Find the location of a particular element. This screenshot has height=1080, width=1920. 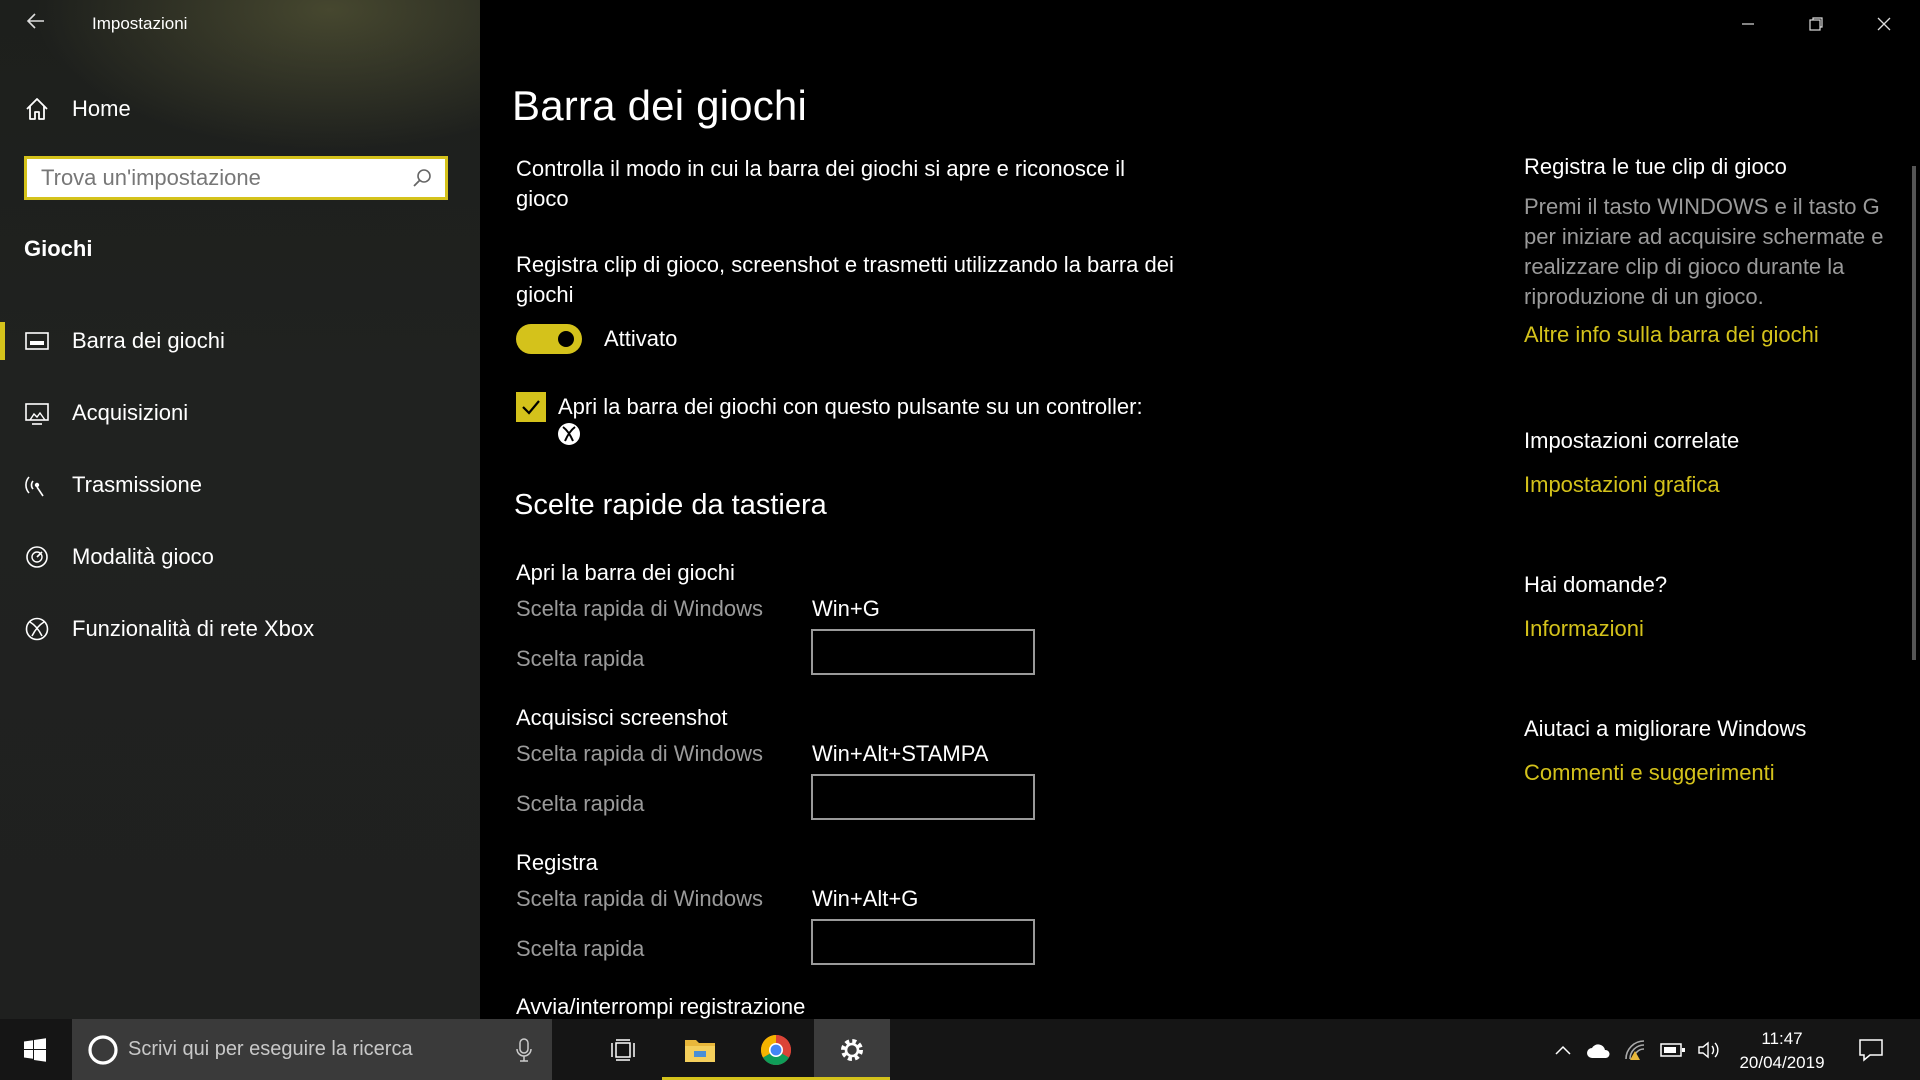

minimize-icon is located at coordinates (1748, 24).